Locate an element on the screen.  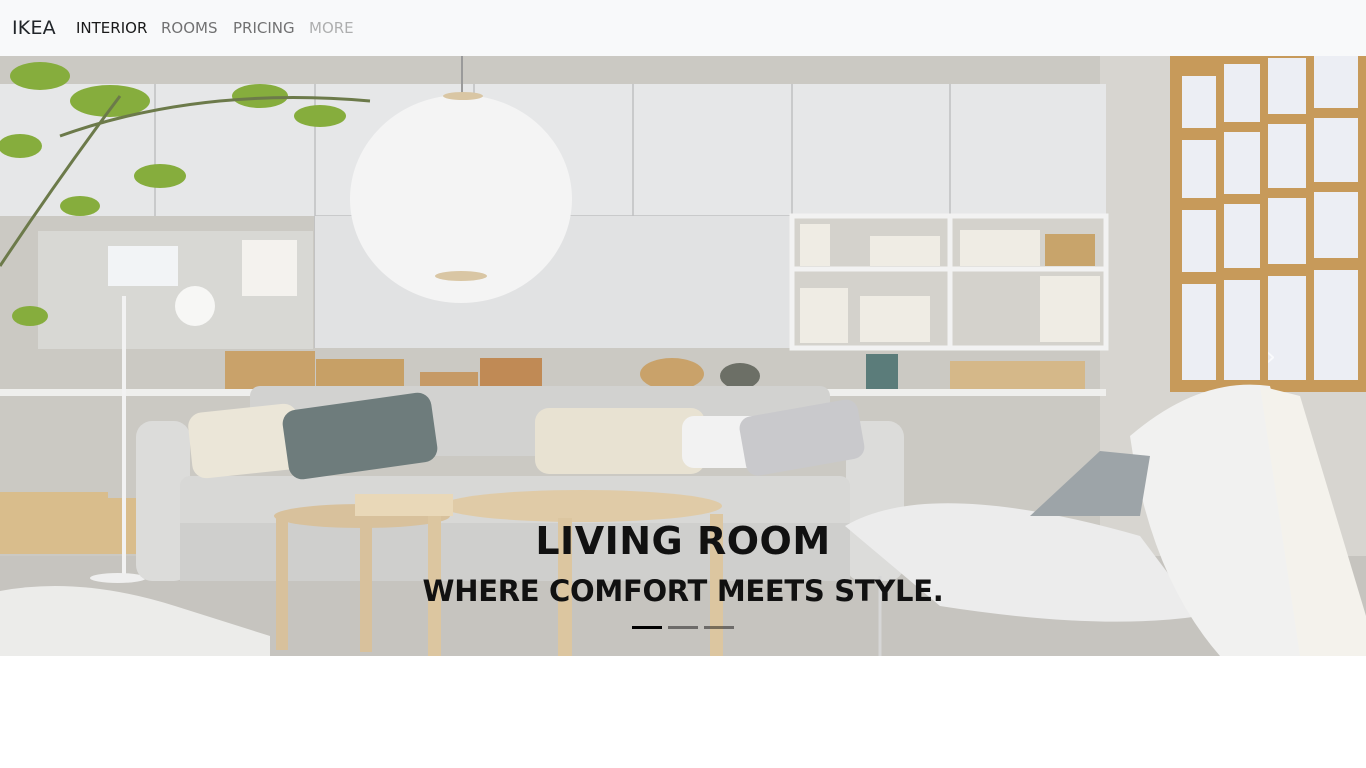
navbar: IKEA INTERIOR ROOMS PRICING MORE is located at coordinates (683, 28).